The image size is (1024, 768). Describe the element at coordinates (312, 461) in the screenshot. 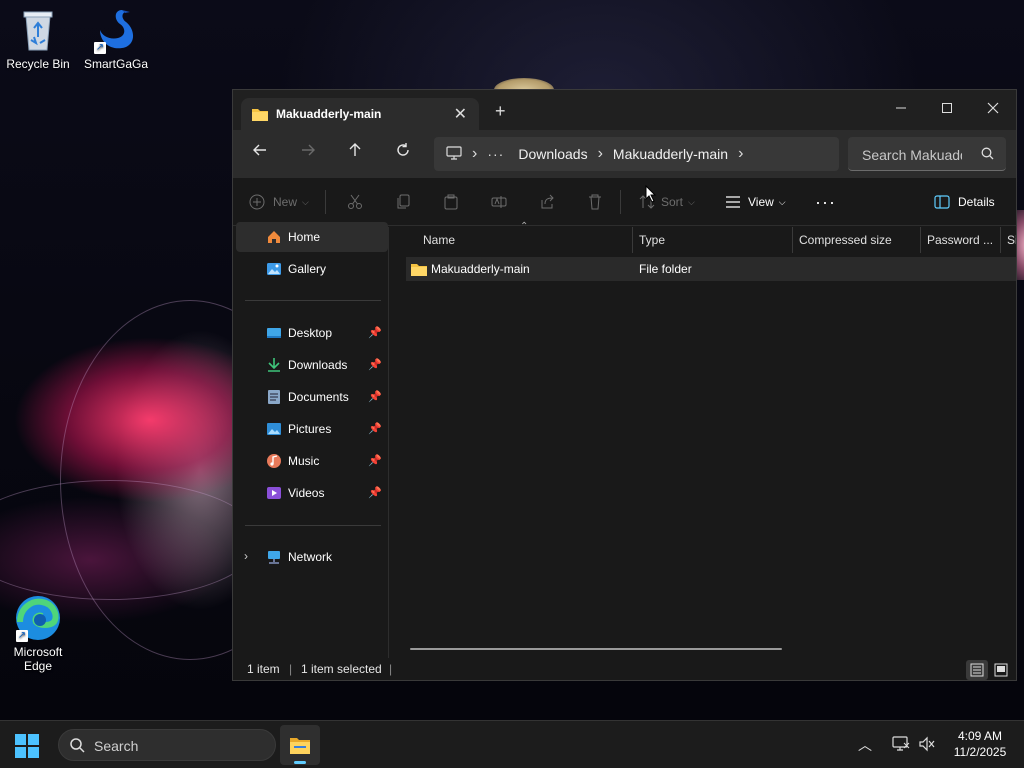

I see `sidebar-item-music: Music 📌` at that location.